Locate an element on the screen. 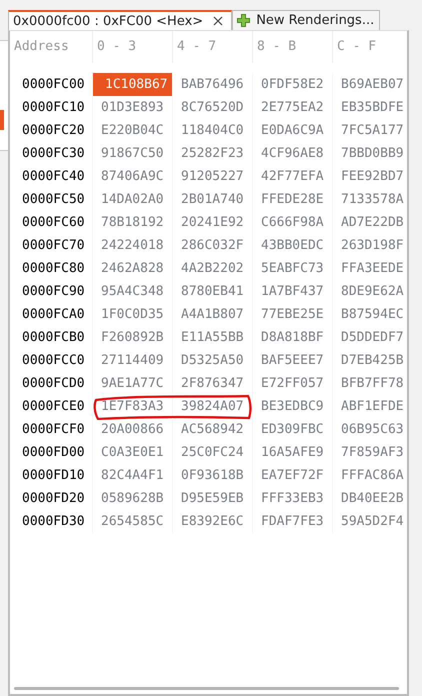  hex-cell: 01D3E893 is located at coordinates (132, 107).